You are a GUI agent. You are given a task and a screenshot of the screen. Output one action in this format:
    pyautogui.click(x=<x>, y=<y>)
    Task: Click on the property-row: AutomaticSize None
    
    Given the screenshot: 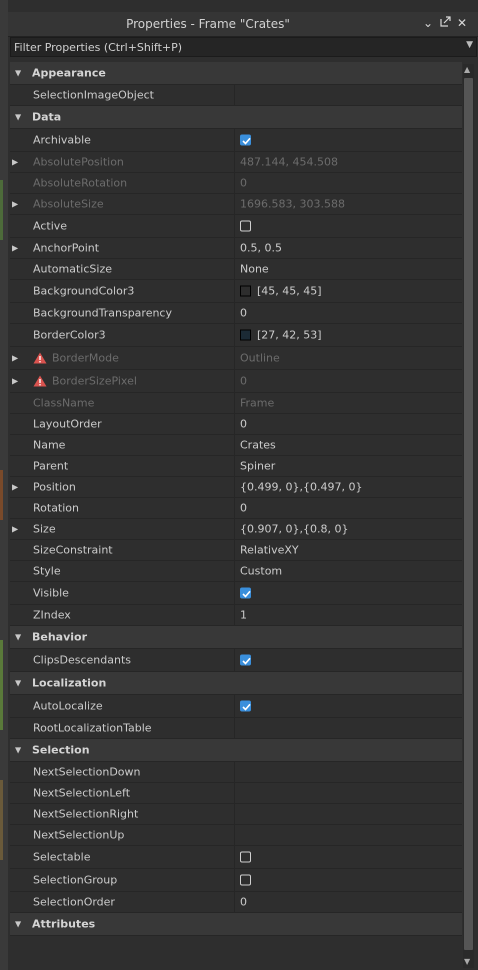 What is the action you would take?
    pyautogui.click(x=236, y=269)
    